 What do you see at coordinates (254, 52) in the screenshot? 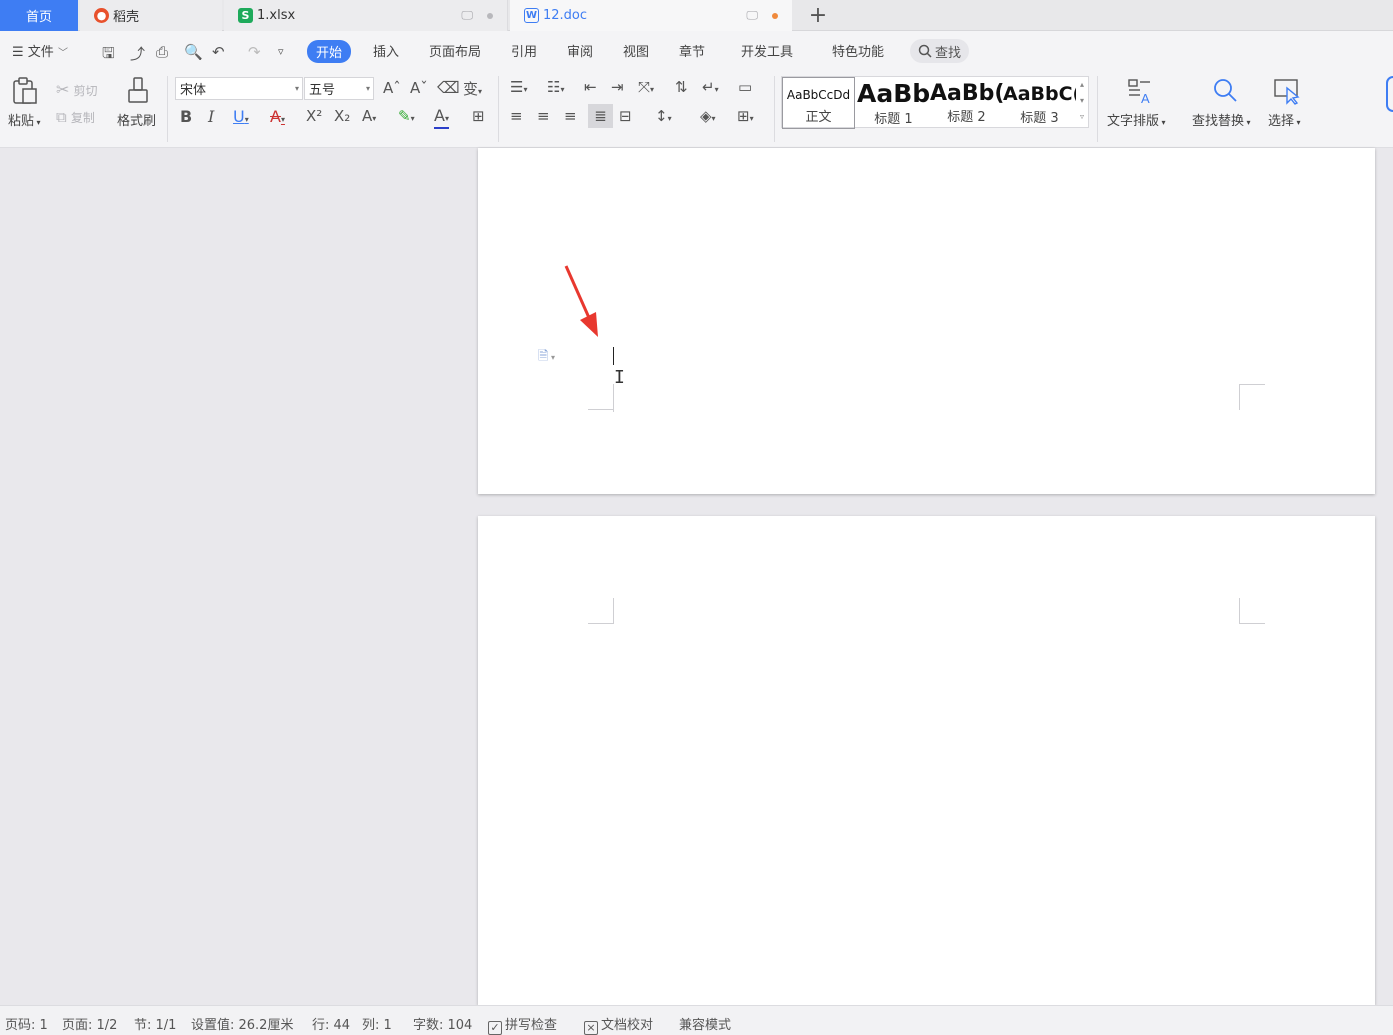
I see `redo-icon: ↷` at bounding box center [254, 52].